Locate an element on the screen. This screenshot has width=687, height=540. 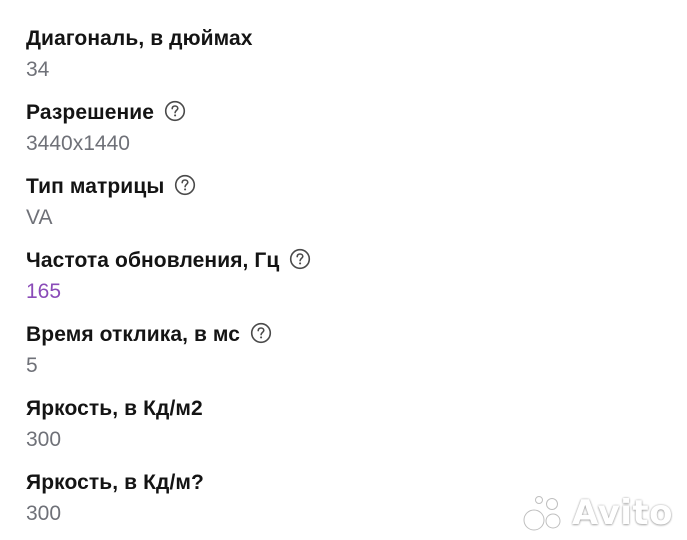
spec-value: 300 is located at coordinates (44, 439).